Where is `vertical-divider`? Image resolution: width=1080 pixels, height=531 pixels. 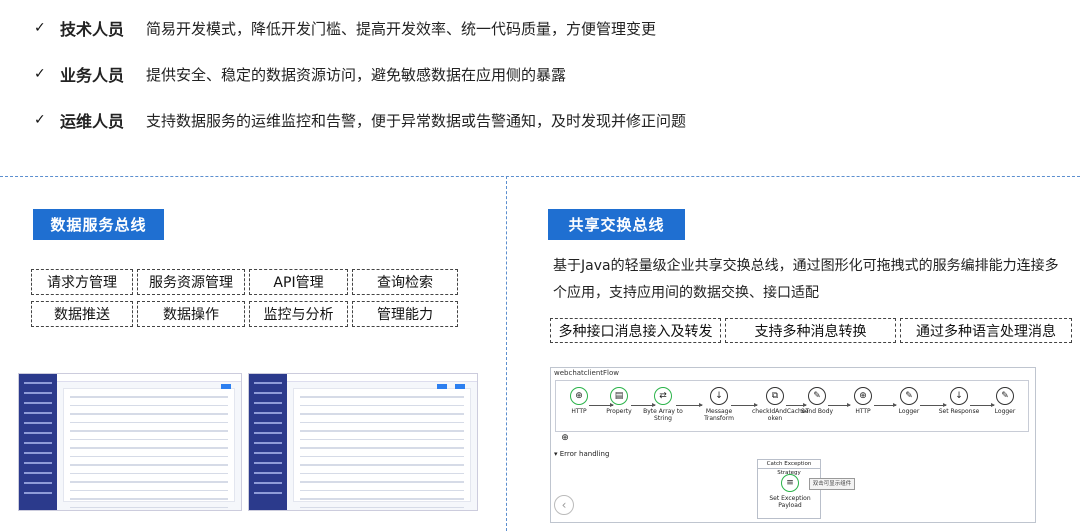 vertical-divider is located at coordinates (506, 353).